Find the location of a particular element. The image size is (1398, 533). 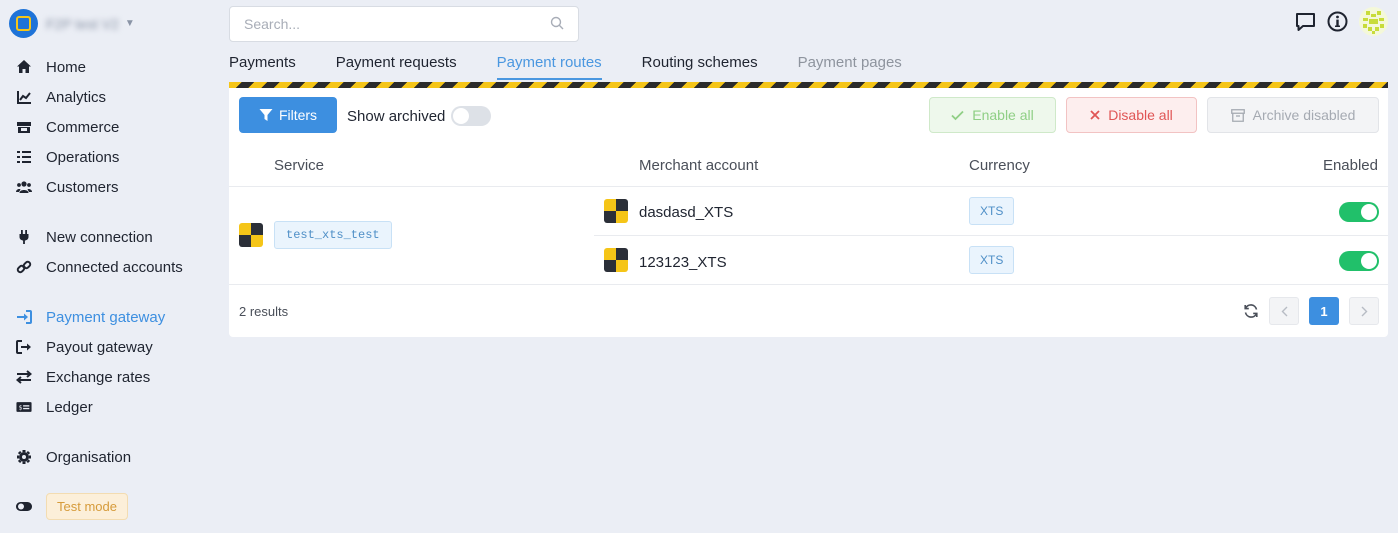

service-tag: test_xts_test is located at coordinates (333, 235).